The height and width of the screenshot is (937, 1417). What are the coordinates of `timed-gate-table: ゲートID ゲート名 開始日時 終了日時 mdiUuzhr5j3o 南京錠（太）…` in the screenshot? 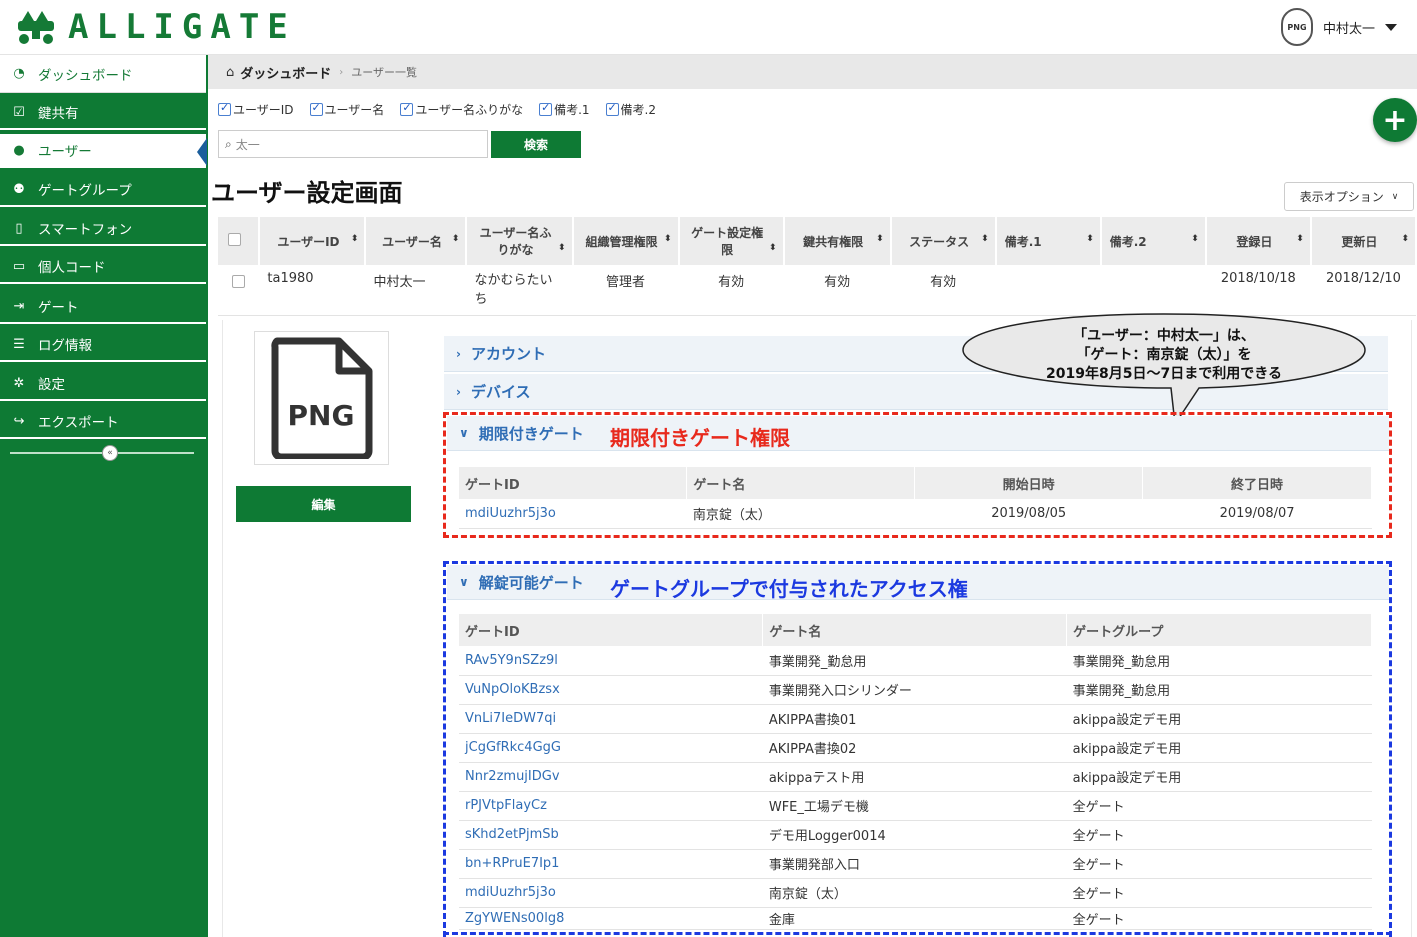 It's located at (915, 498).